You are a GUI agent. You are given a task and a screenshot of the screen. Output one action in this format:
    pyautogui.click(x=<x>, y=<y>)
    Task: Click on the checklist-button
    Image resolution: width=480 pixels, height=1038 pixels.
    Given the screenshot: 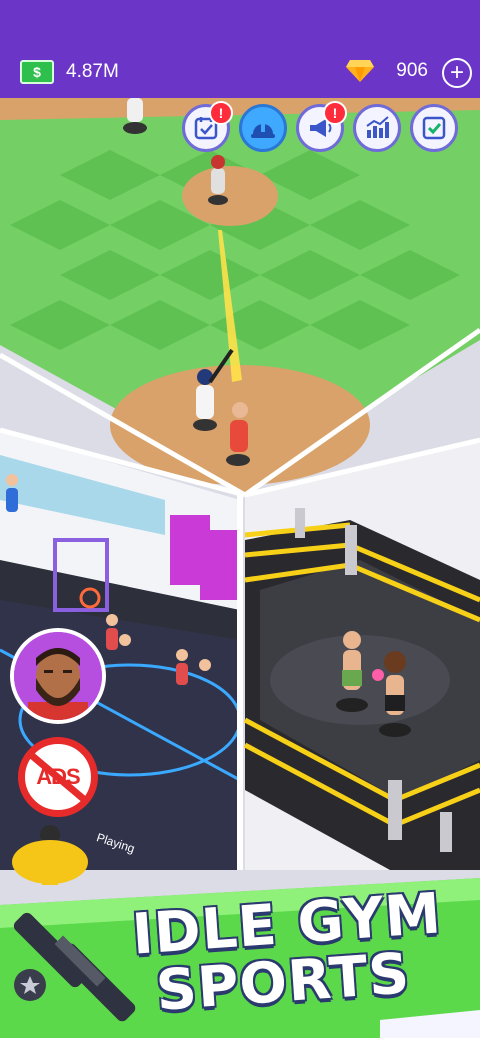 What is the action you would take?
    pyautogui.click(x=434, y=128)
    